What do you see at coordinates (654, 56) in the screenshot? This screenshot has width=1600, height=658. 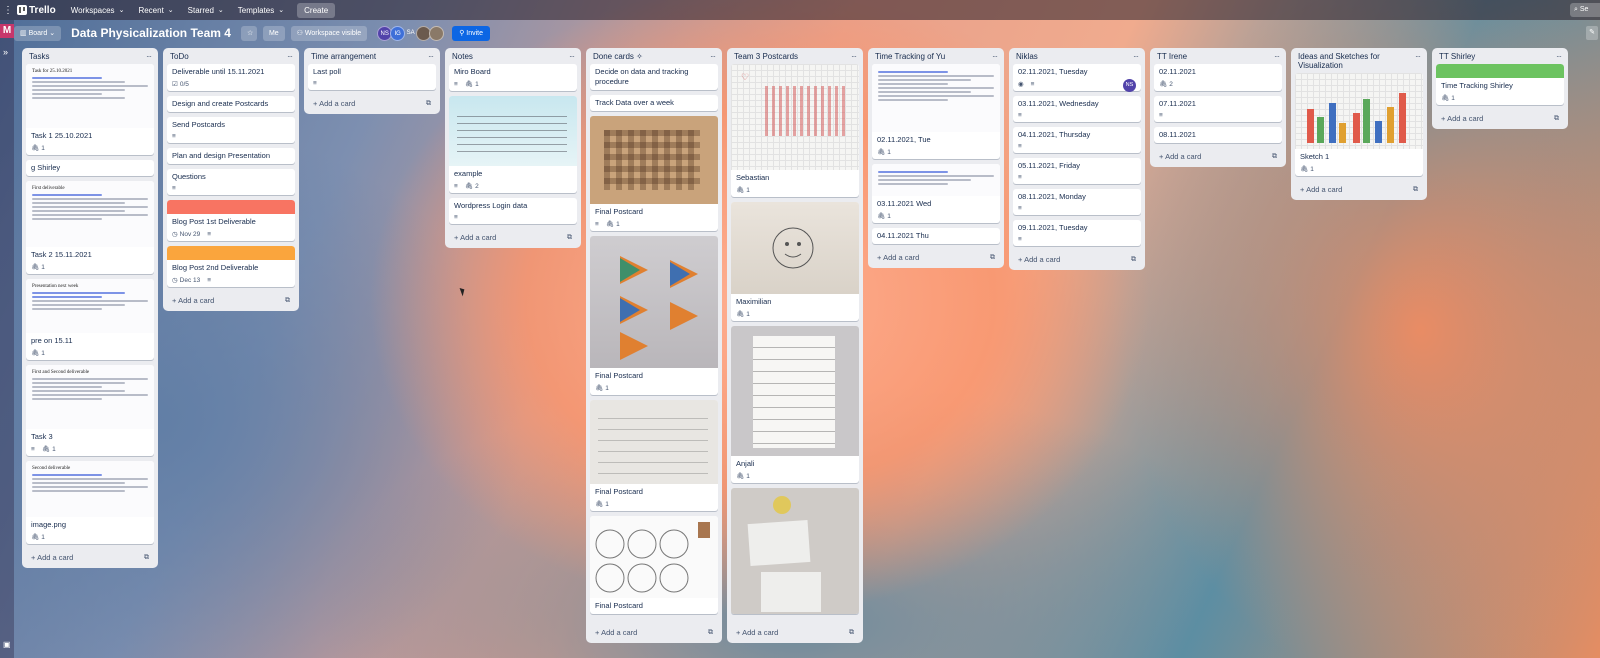 I see `list-header: Done cards ✧ ···` at bounding box center [654, 56].